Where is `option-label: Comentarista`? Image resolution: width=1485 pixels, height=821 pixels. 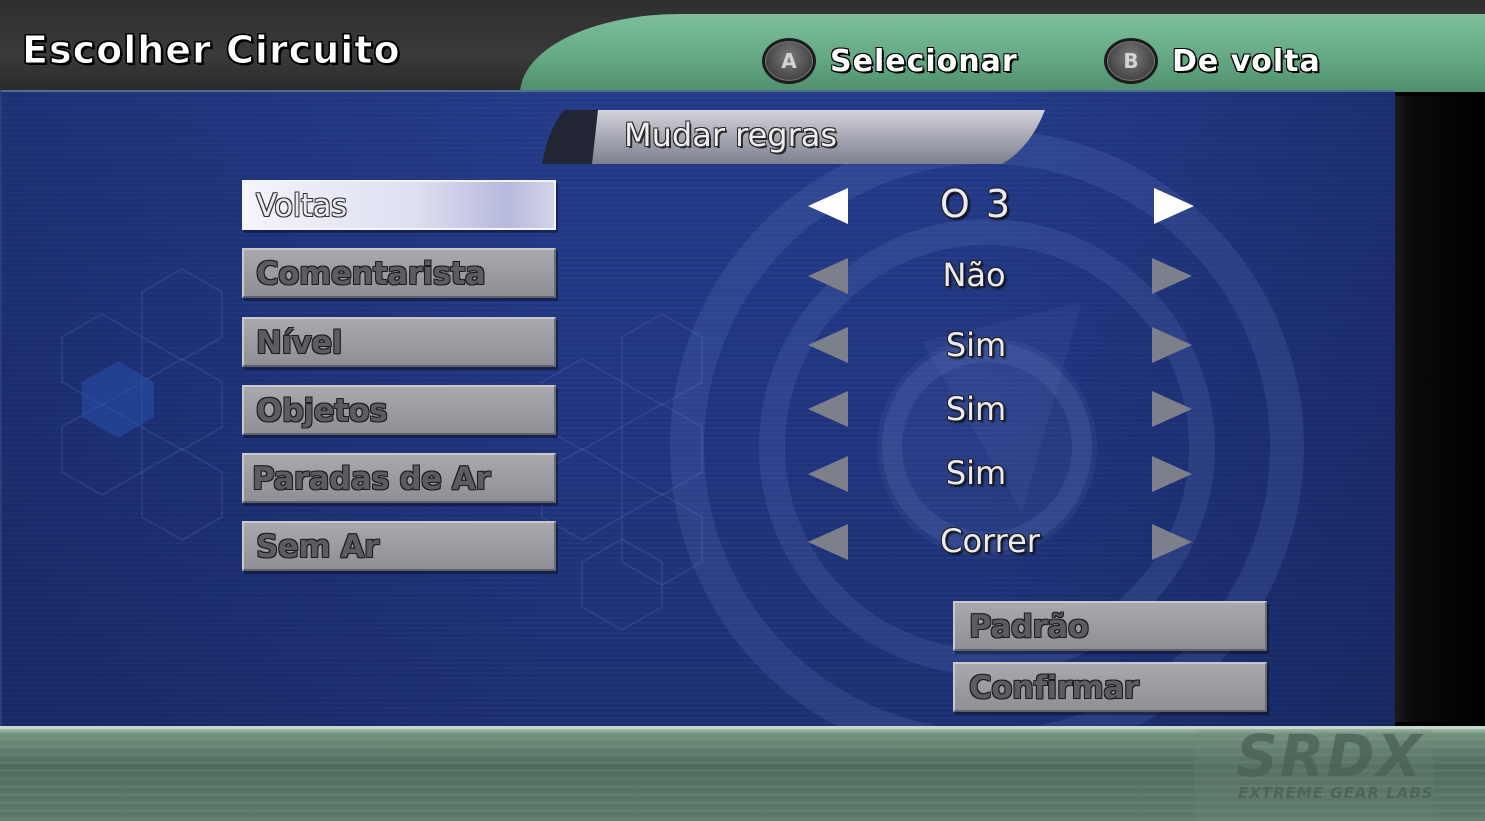
option-label: Comentarista is located at coordinates (371, 274).